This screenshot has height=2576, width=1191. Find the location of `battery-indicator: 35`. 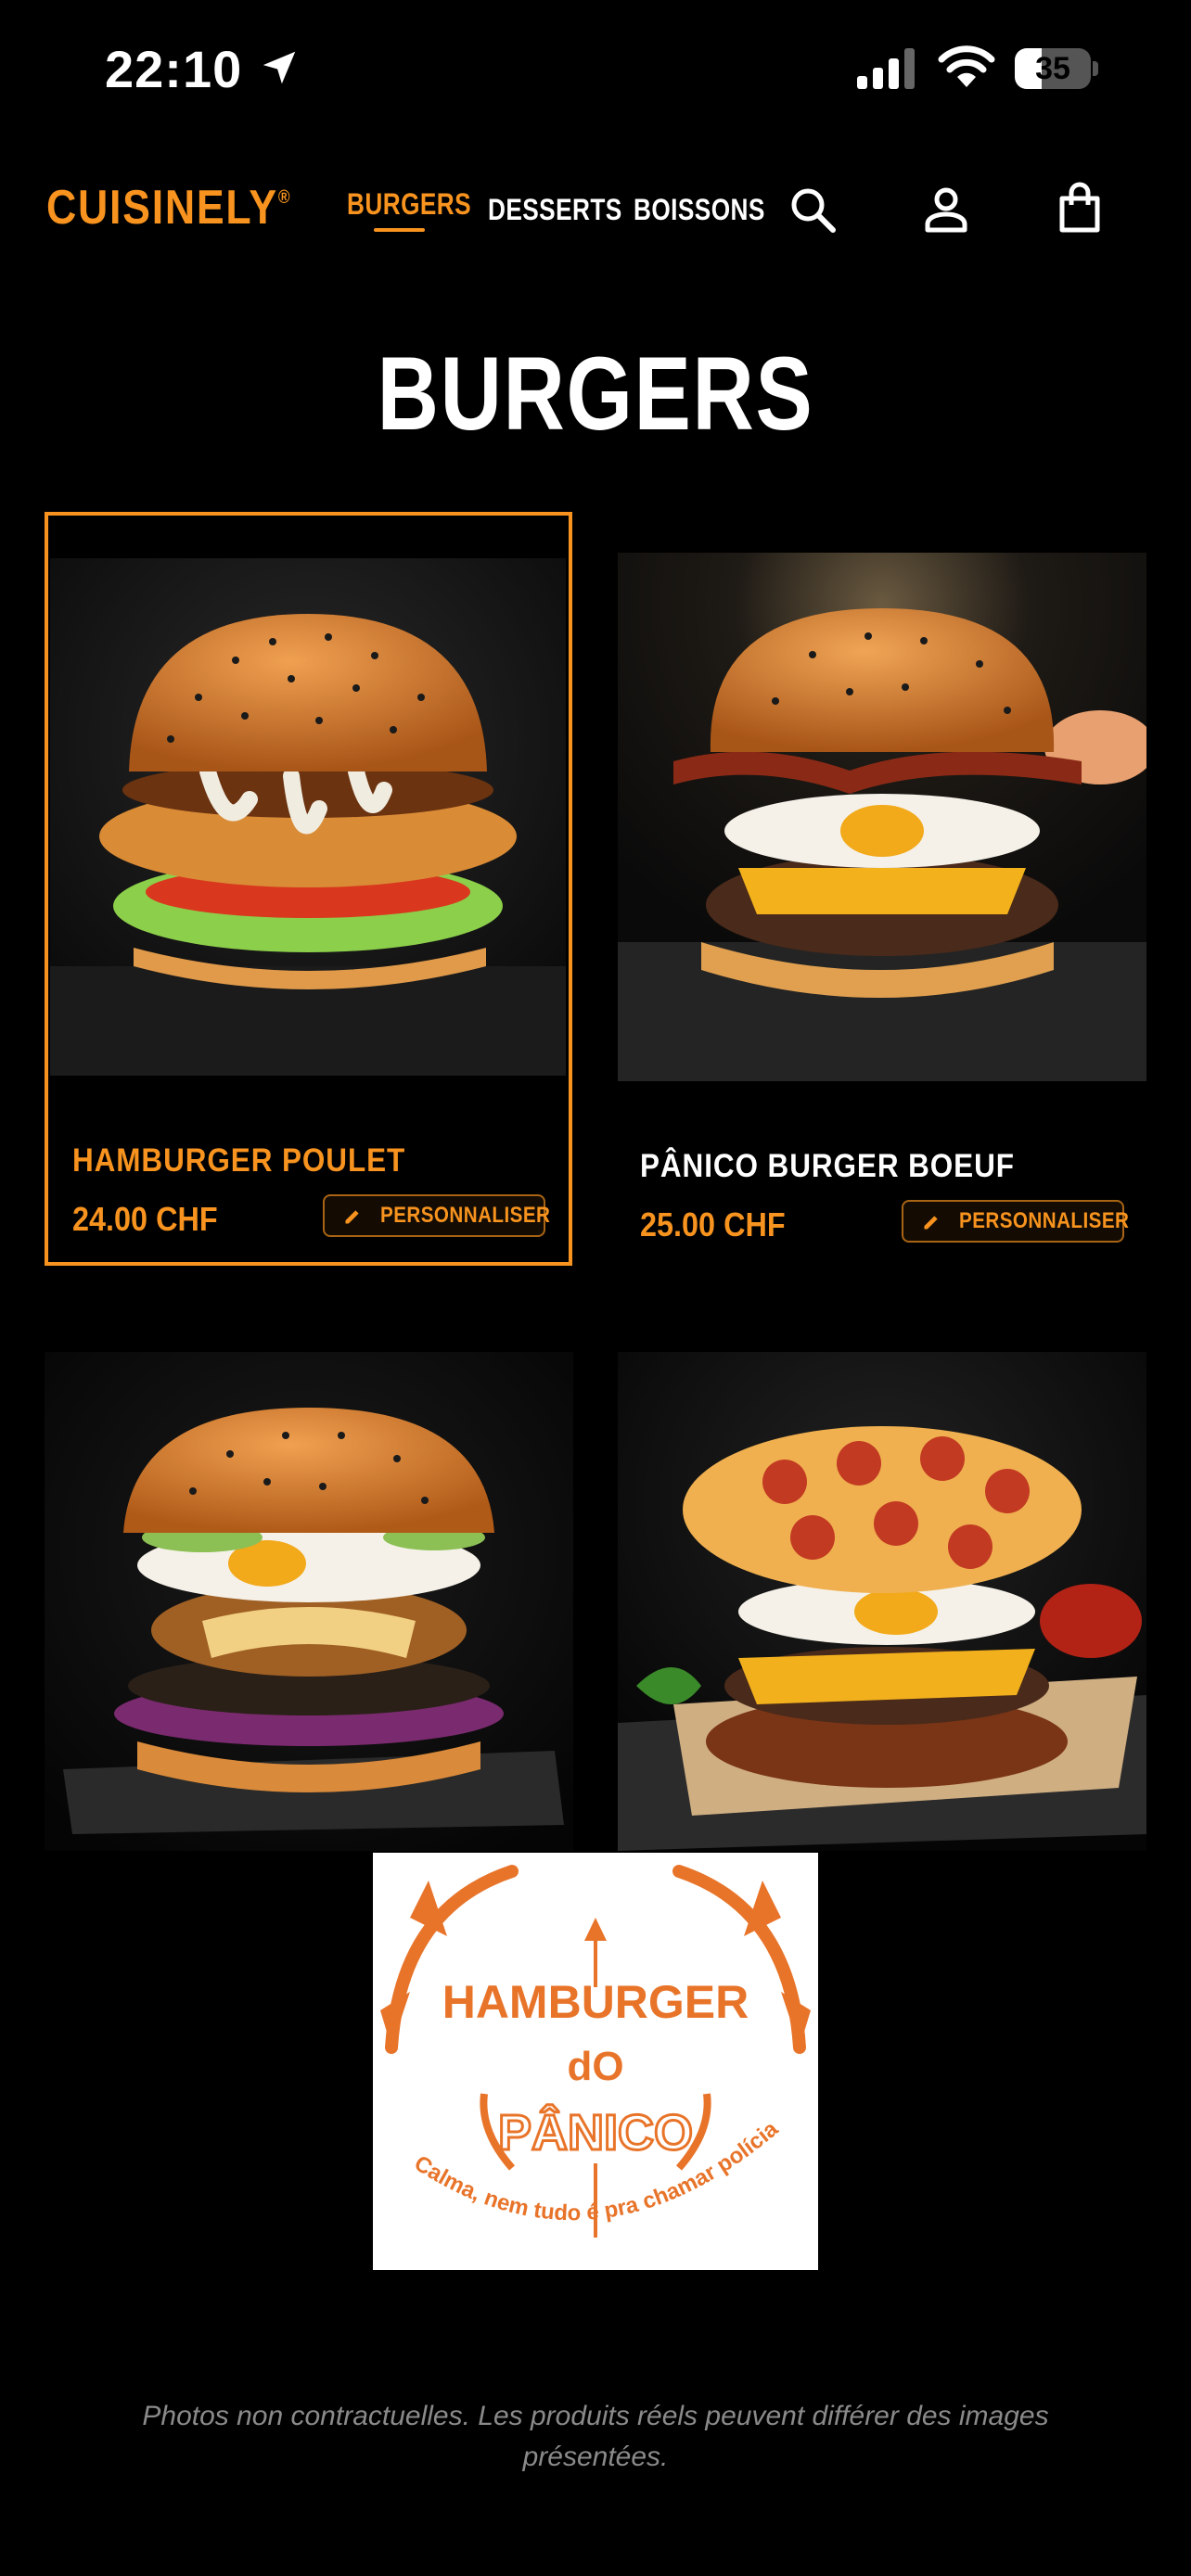

battery-indicator: 35 is located at coordinates (1056, 68).